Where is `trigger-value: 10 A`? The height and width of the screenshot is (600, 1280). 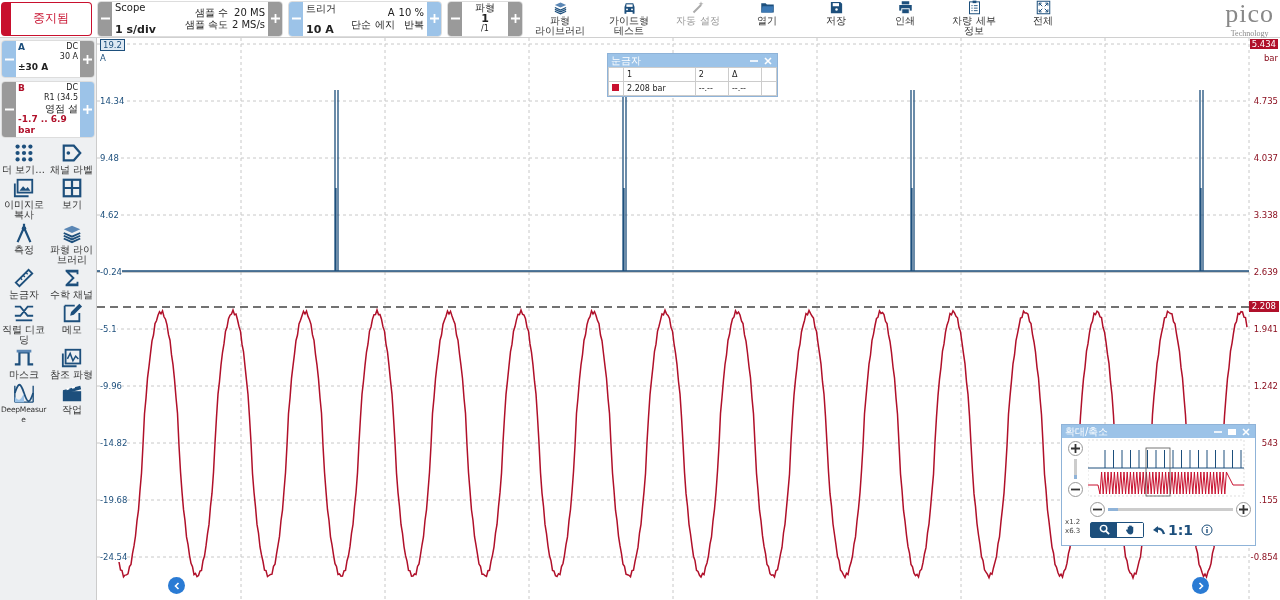
trigger-value: 10 A is located at coordinates (321, 29).